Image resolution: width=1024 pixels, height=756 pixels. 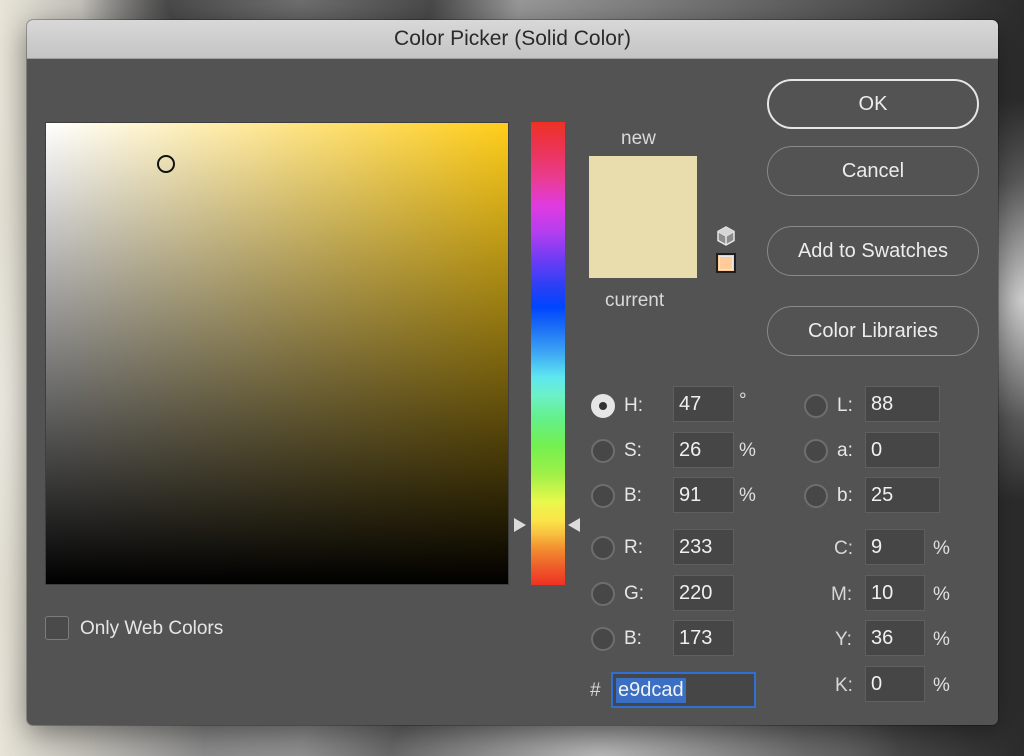 What do you see at coordinates (603, 594) in the screenshot?
I see `green-radio` at bounding box center [603, 594].